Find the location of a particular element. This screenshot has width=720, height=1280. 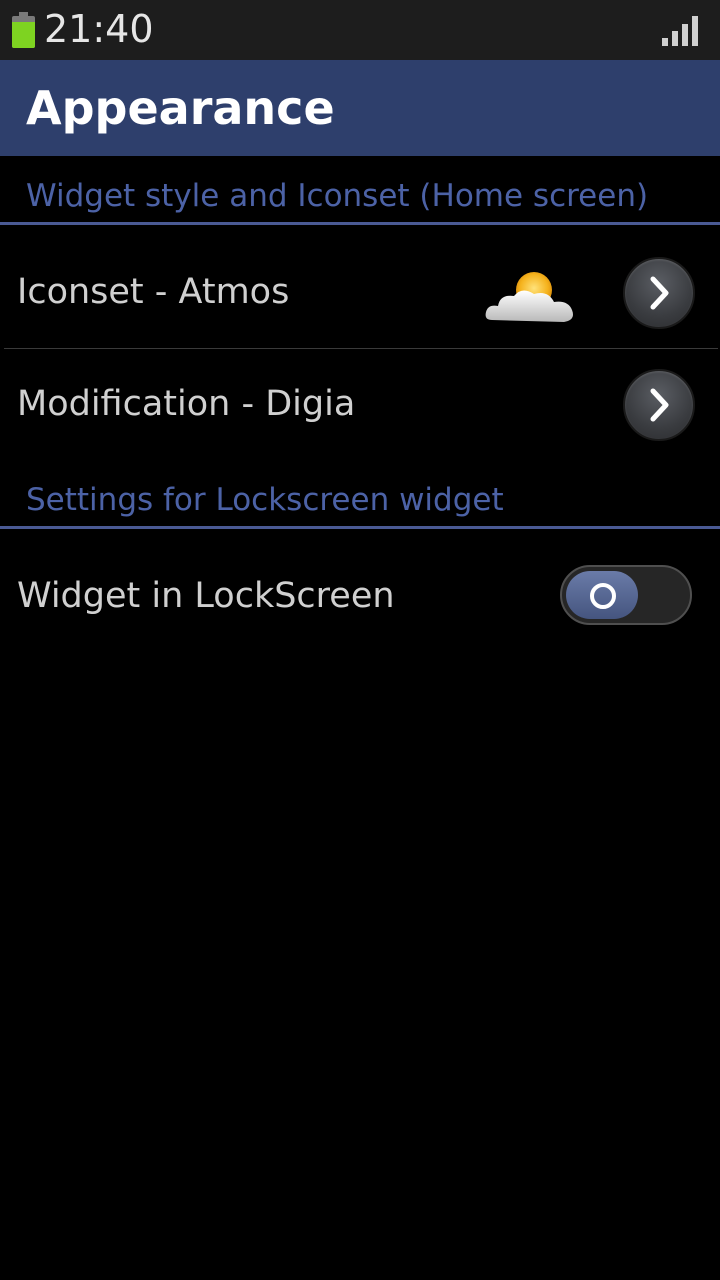

modification-row: Modification - Digia is located at coordinates (360, 404).